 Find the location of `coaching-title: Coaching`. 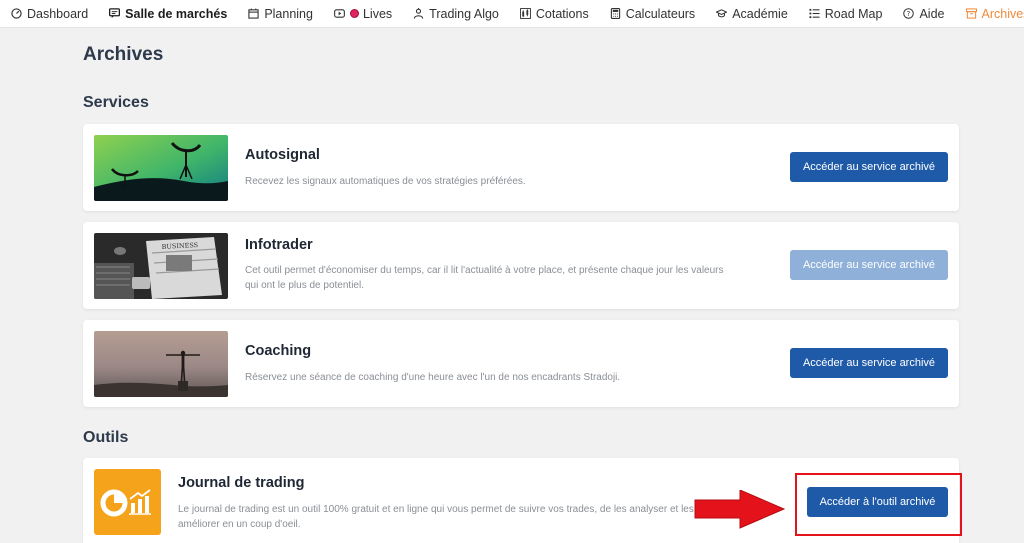

coaching-title: Coaching is located at coordinates (278, 351).